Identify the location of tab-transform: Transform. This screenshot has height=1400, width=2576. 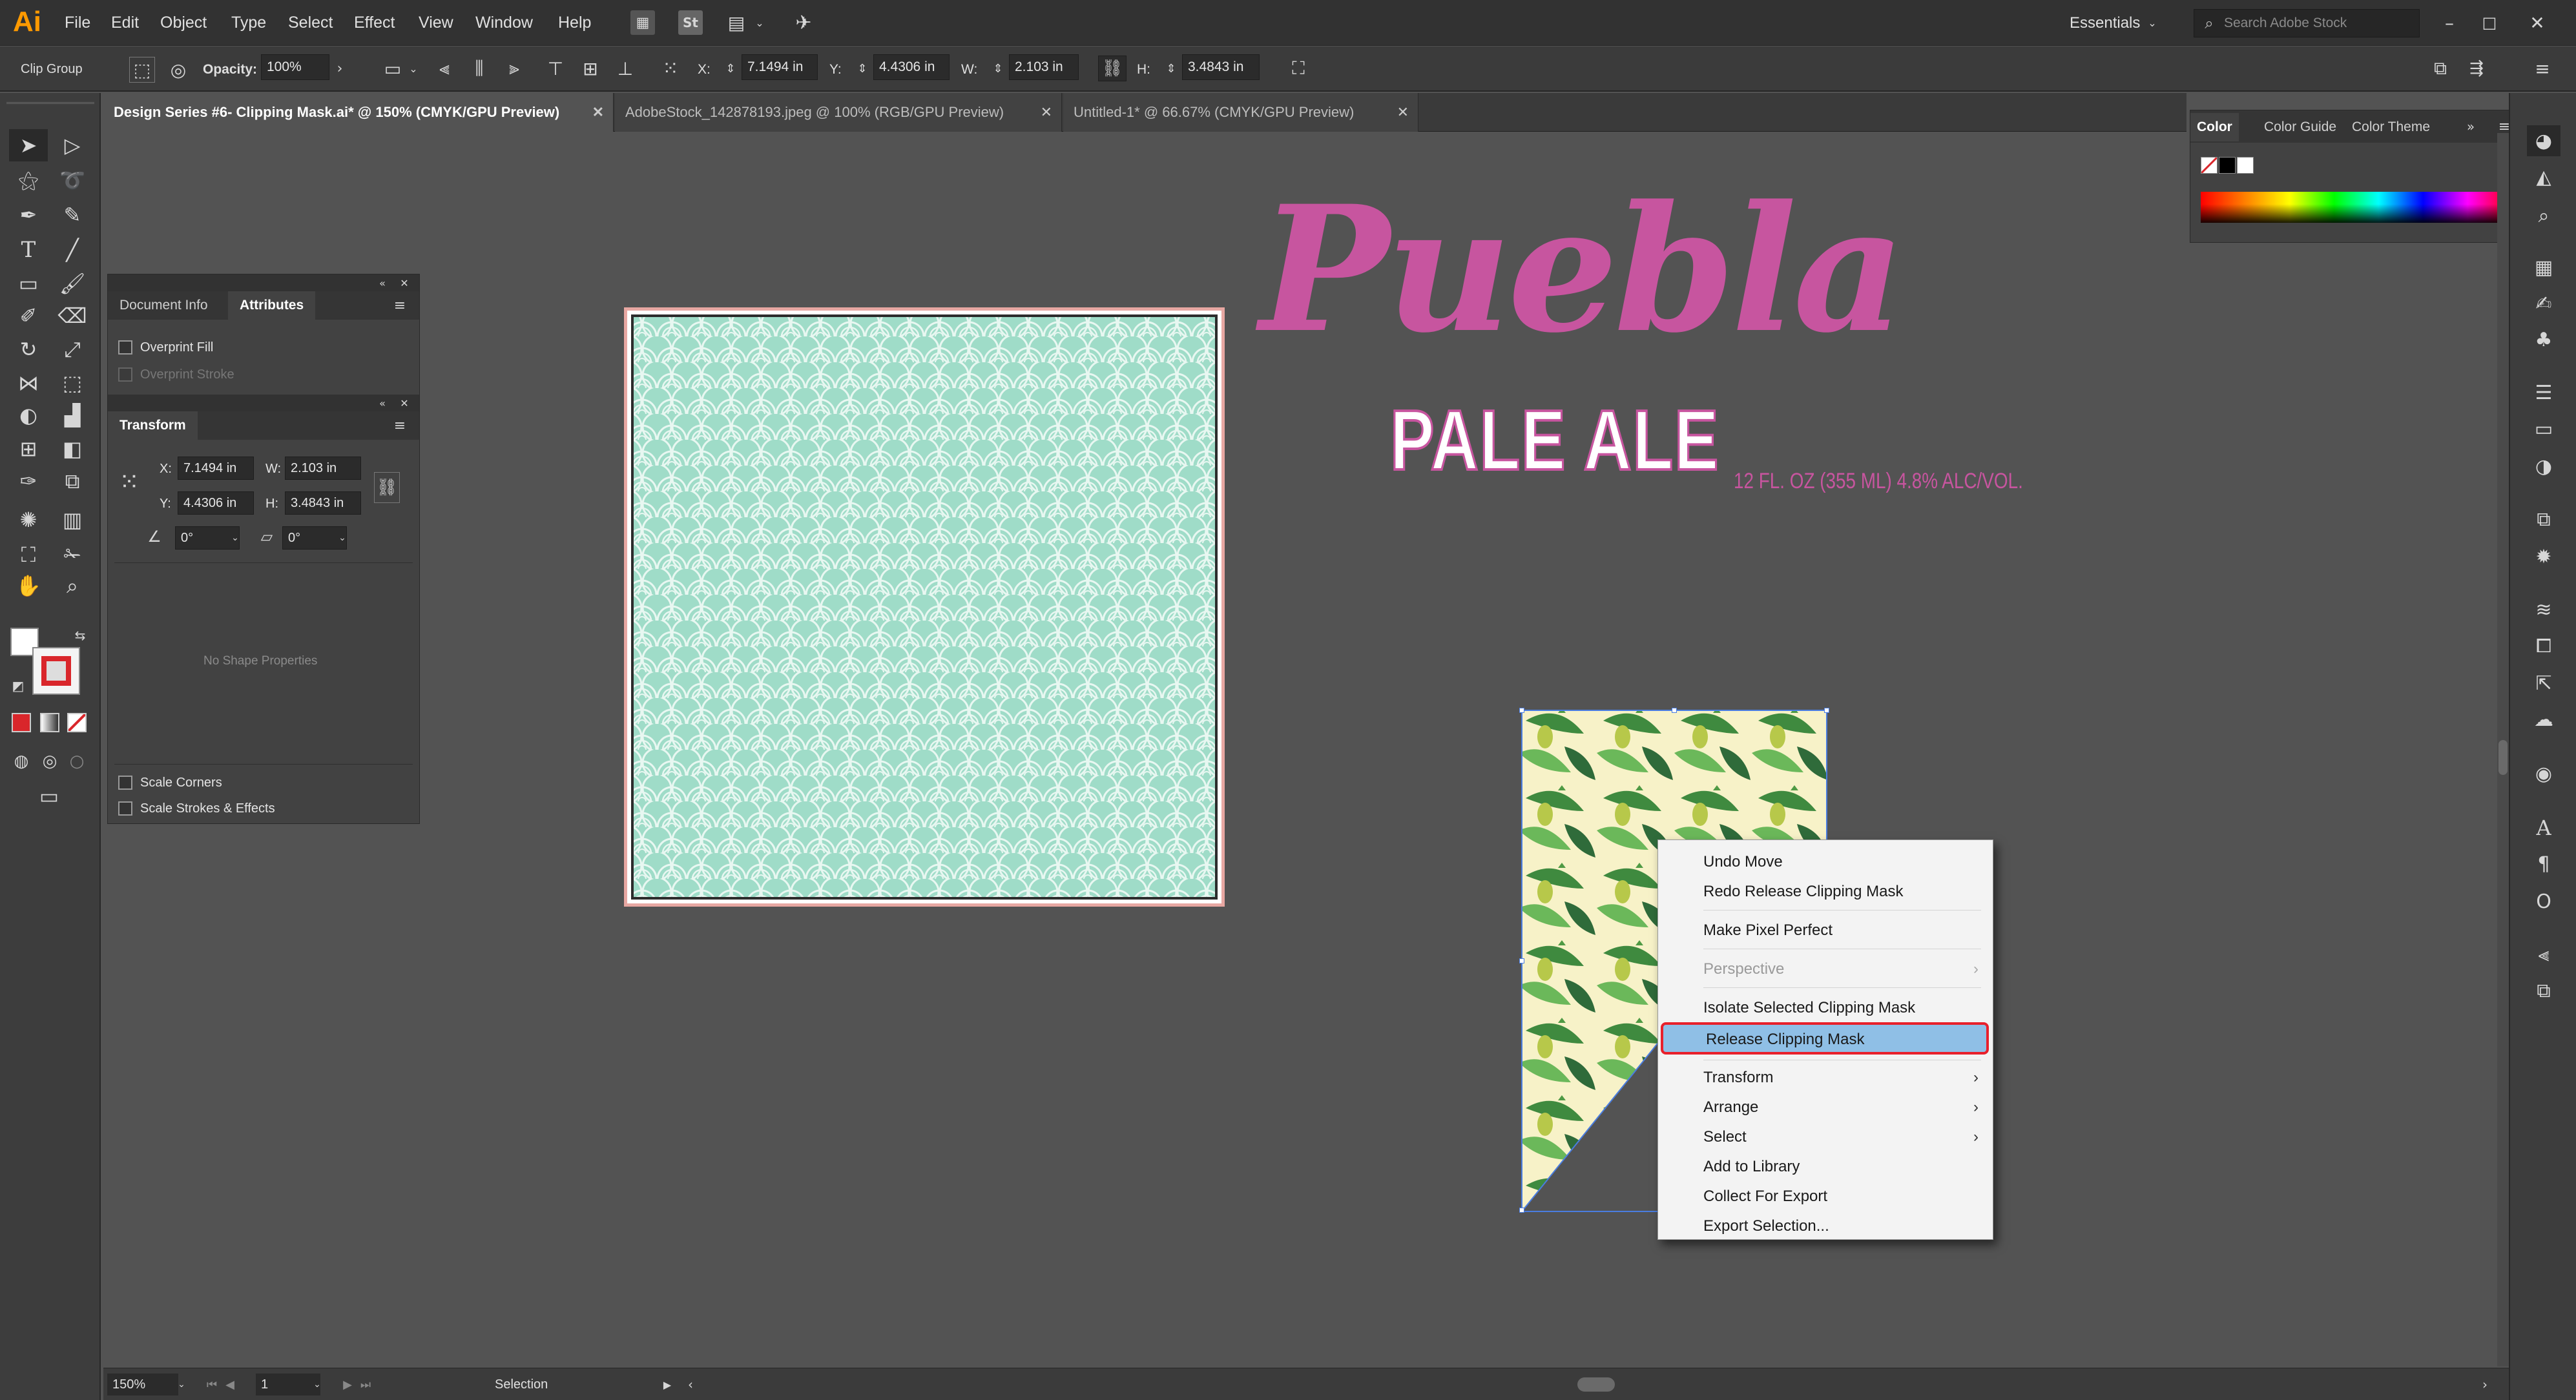
(153, 425).